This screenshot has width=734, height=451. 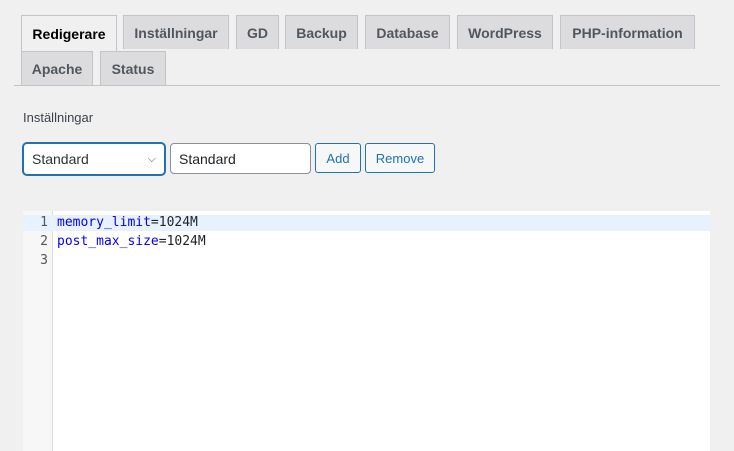 What do you see at coordinates (57, 68) in the screenshot?
I see `tab-apache: Apache` at bounding box center [57, 68].